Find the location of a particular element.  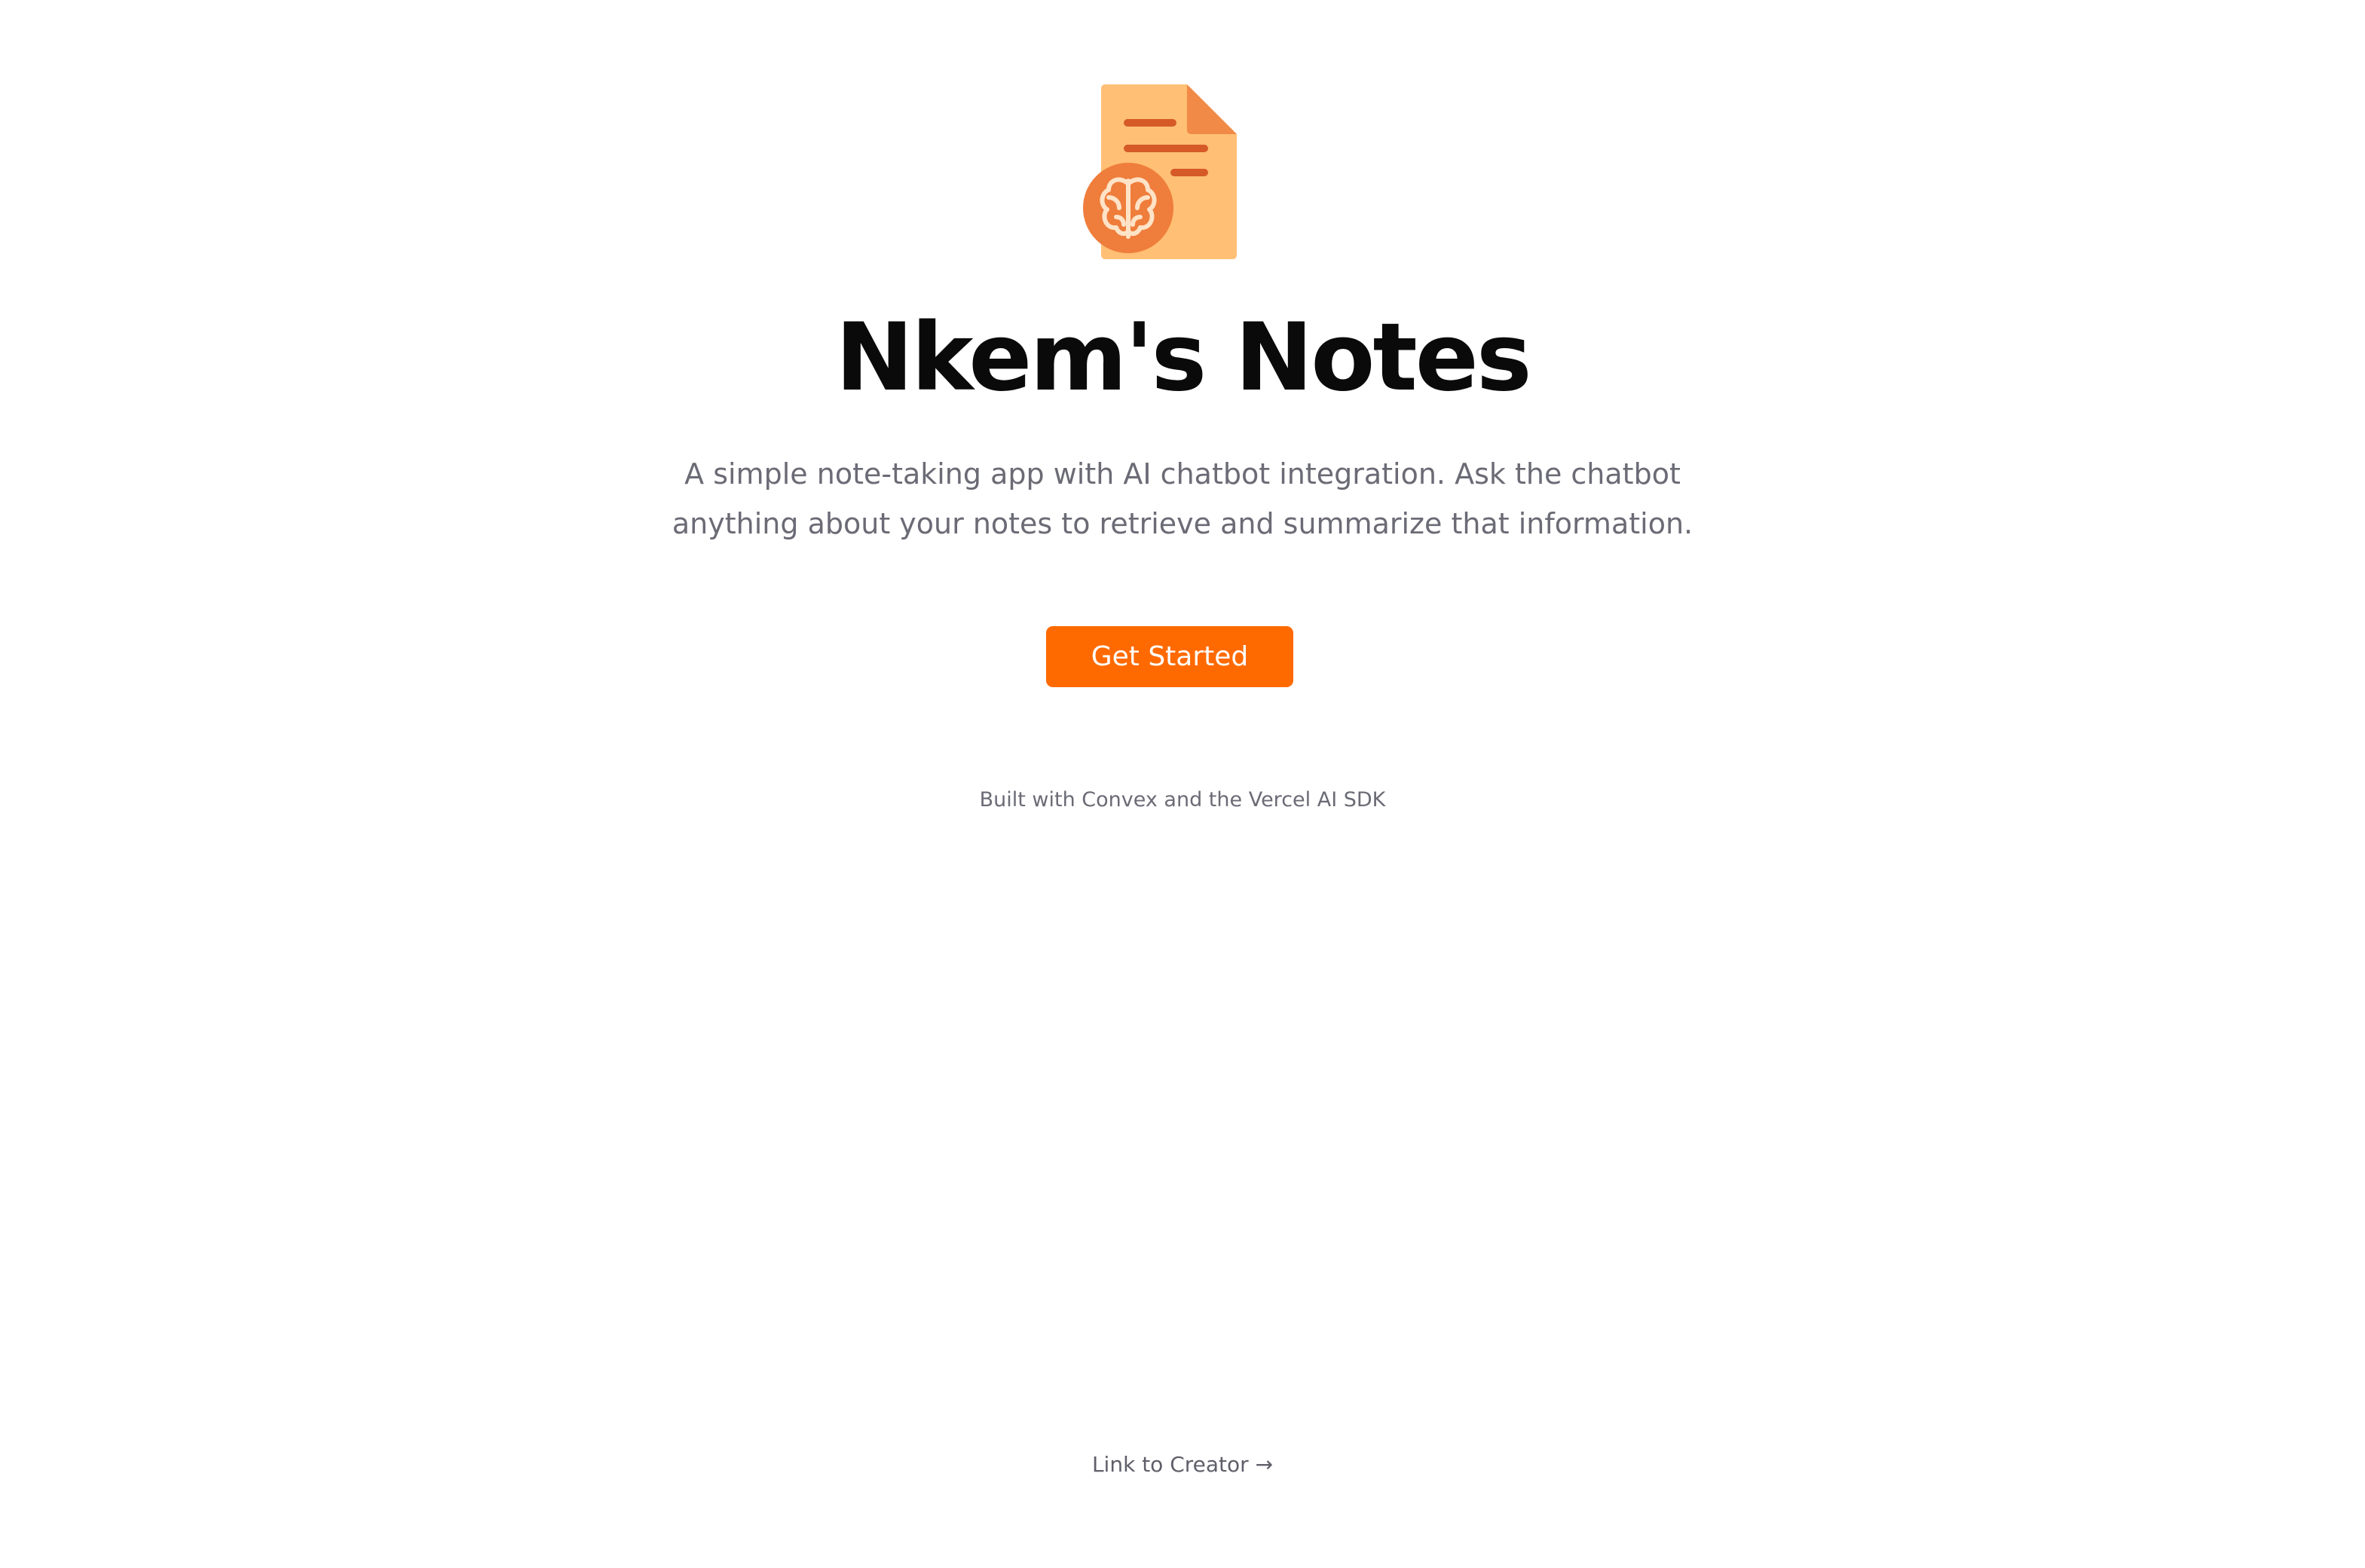

get-started-button: Get Started is located at coordinates (1169, 656).